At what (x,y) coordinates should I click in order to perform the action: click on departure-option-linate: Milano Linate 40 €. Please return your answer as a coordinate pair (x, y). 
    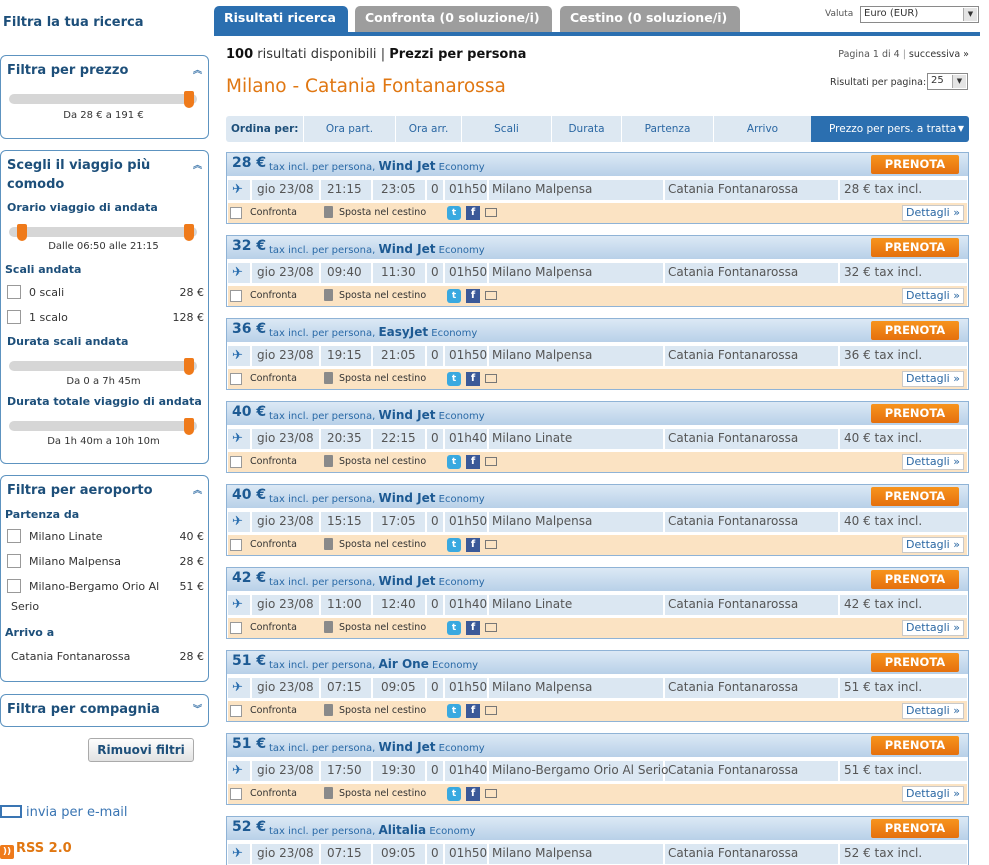
    Looking at the image, I should click on (105, 537).